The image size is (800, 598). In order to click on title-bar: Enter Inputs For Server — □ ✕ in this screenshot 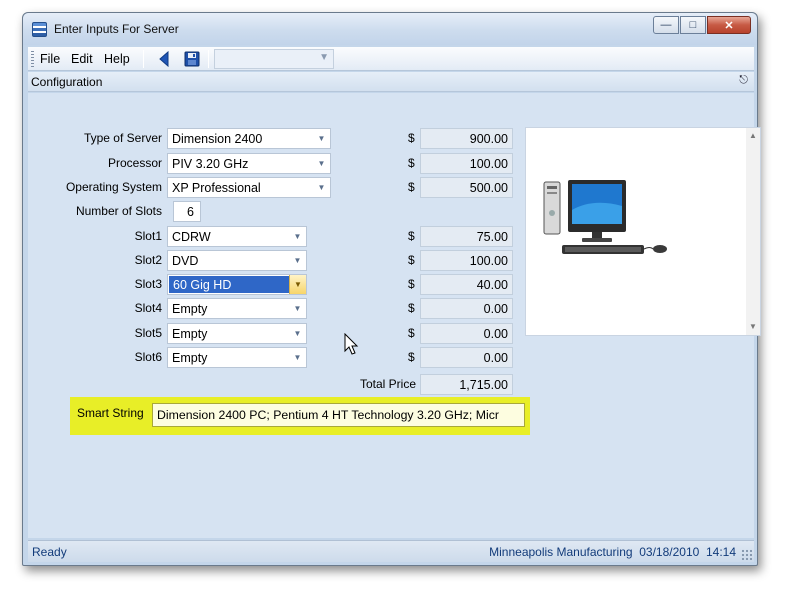, I will do `click(390, 29)`.